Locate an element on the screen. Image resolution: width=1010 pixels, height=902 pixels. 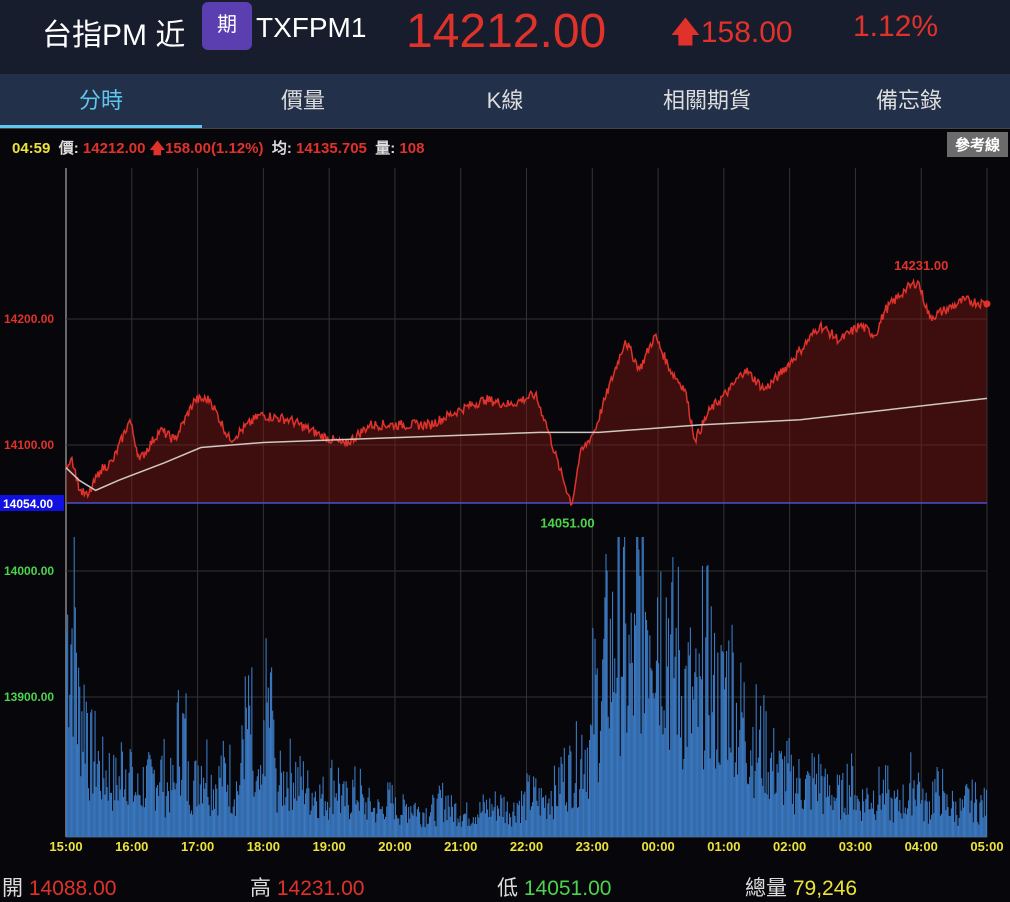
high-label: 高 is located at coordinates (260, 888).